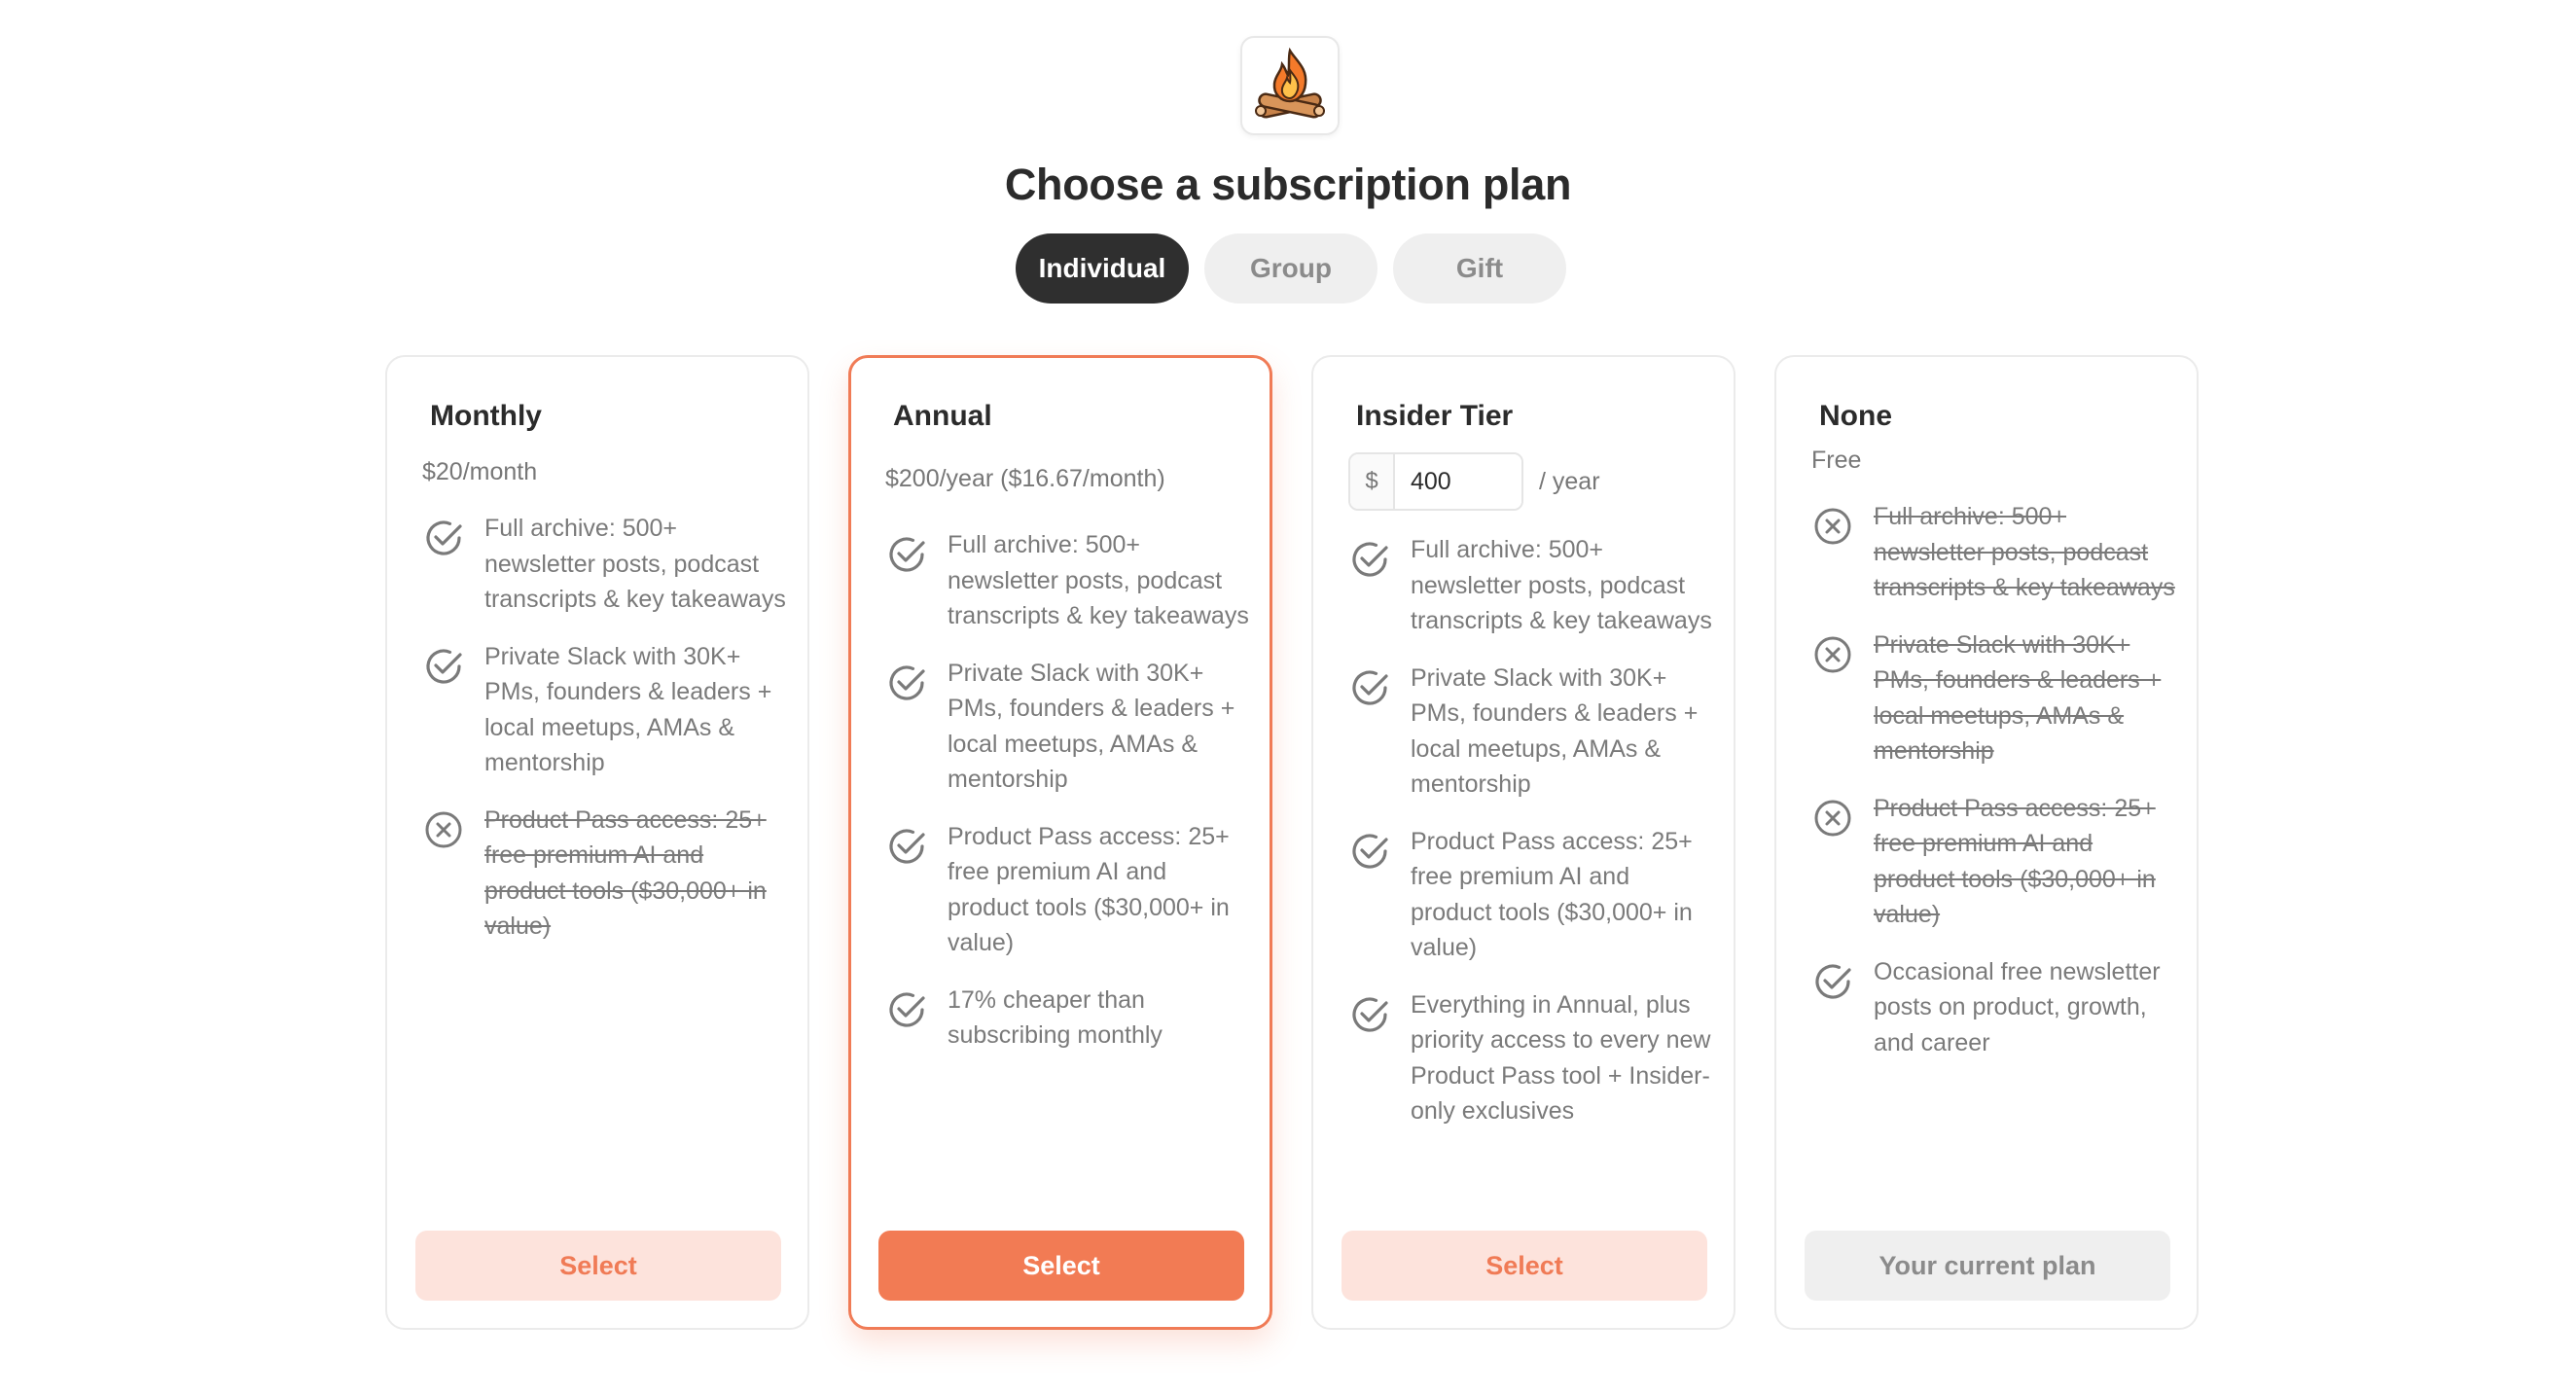  I want to click on currency-symbol: $, so click(1372, 481).